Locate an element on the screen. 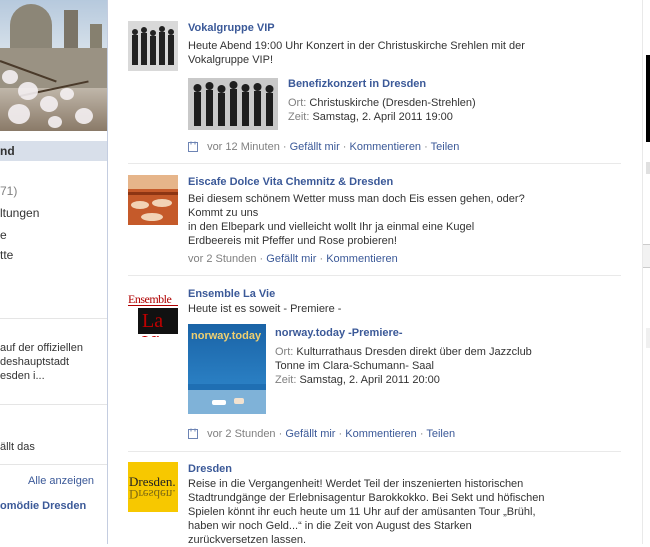 This screenshot has height=547, width=650. author-name-link: Ensemble La Vie is located at coordinates (404, 294).